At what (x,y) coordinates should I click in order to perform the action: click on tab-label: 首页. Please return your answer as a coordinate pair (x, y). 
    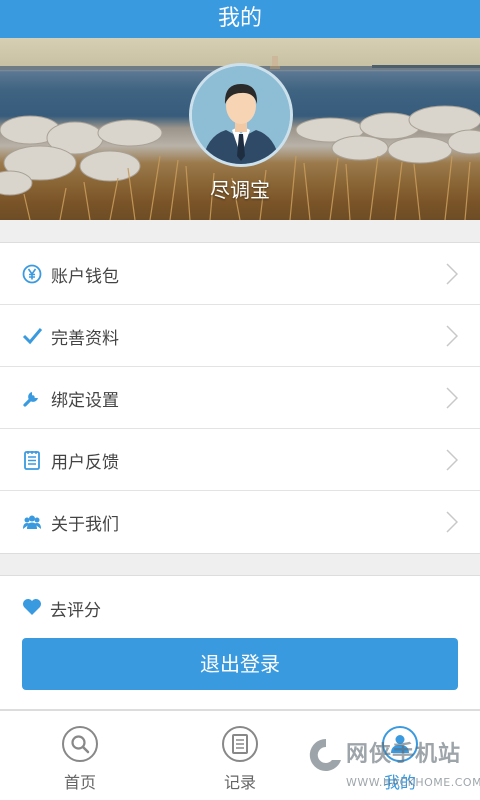
    Looking at the image, I should click on (79, 782).